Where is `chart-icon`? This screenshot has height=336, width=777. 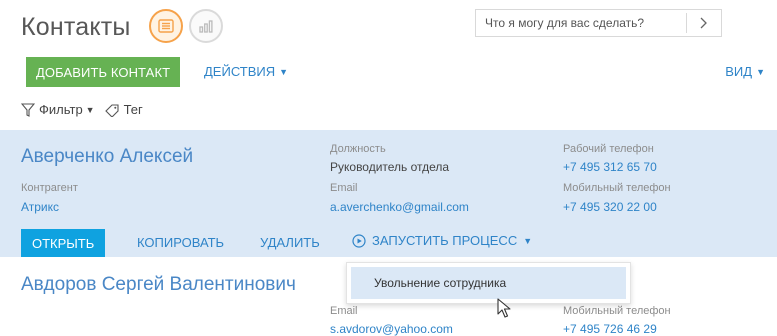
chart-icon is located at coordinates (206, 26).